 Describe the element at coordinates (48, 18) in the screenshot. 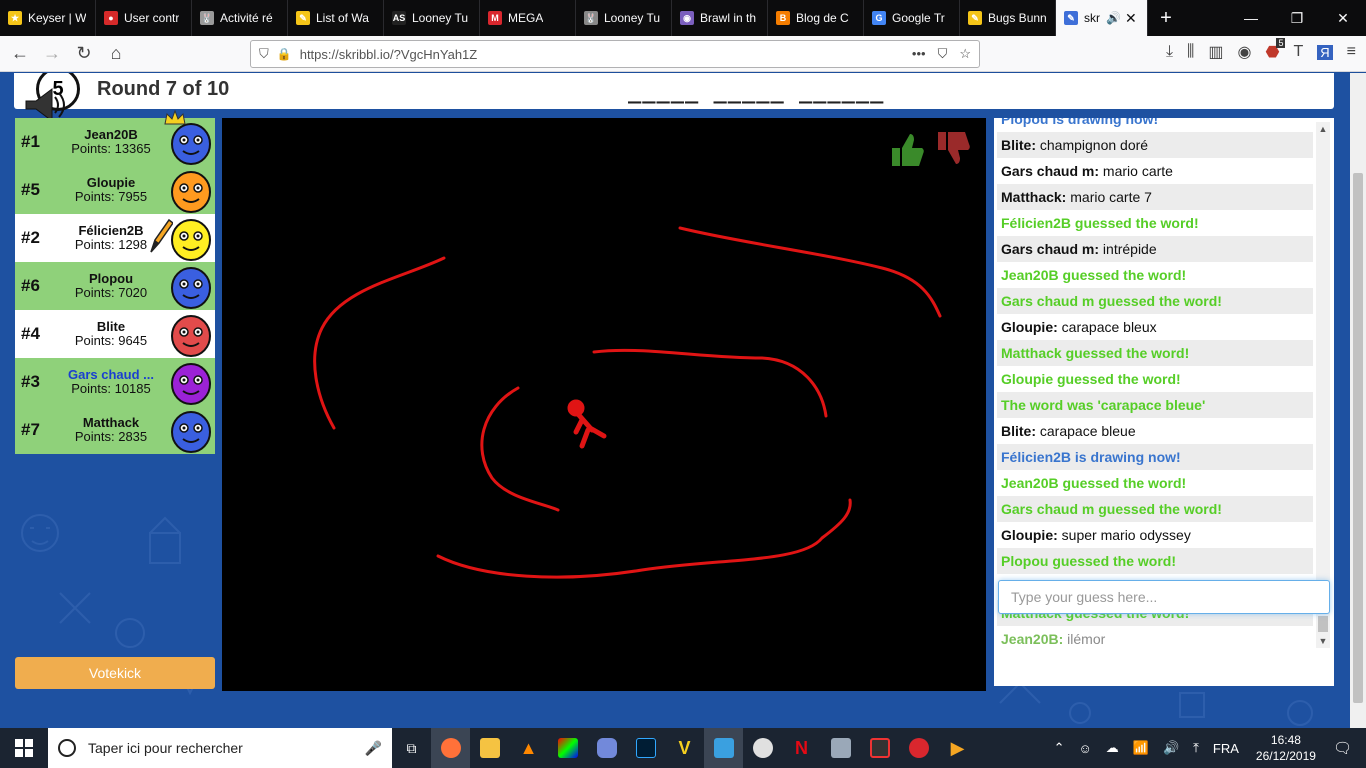

I see `tab-0: ★ Keyser | W` at that location.